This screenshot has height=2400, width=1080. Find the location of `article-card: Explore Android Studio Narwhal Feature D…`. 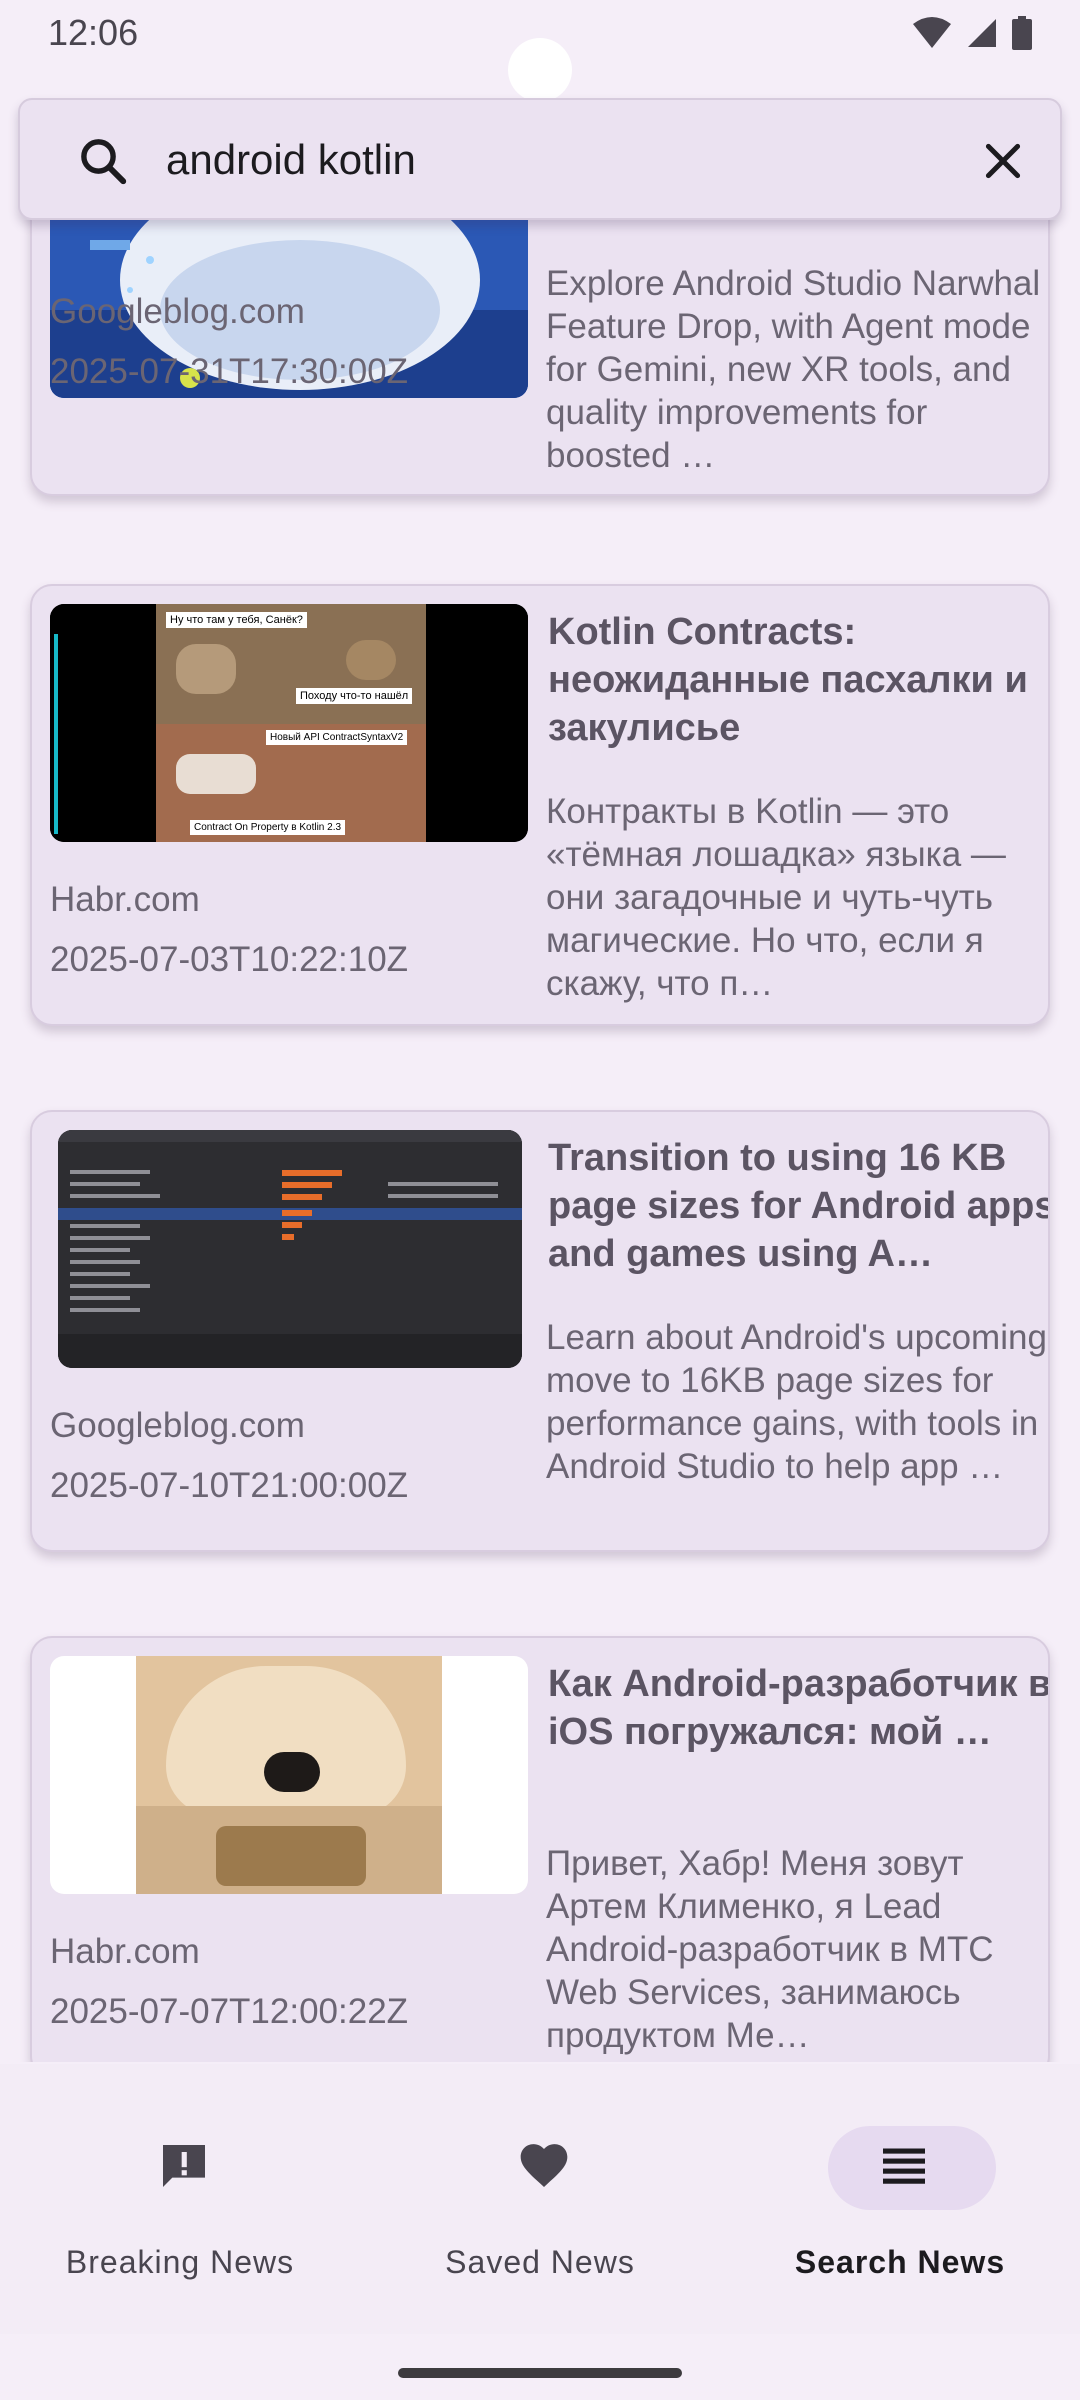

article-card: Explore Android Studio Narwhal Feature D… is located at coordinates (540, 358).